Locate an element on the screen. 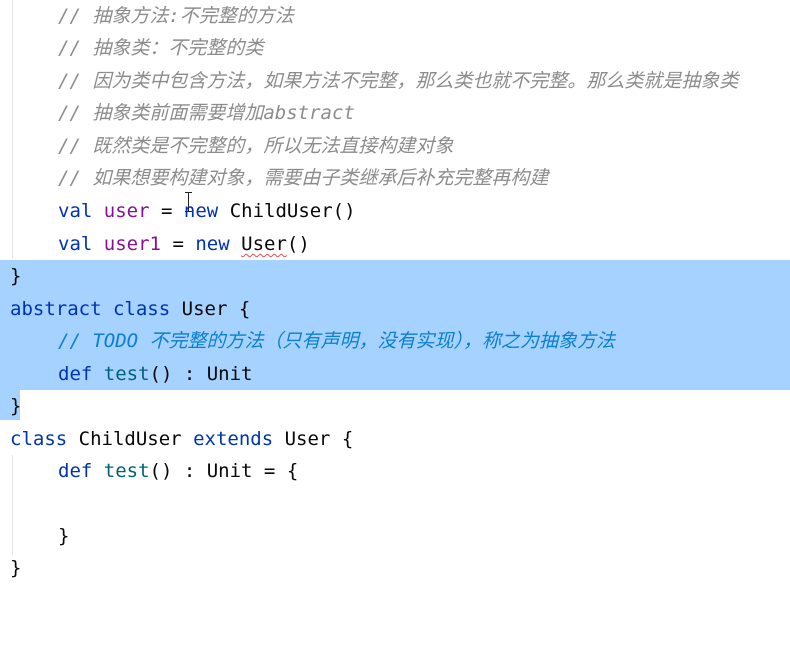 The image size is (790, 648). todo-tag: TODO is located at coordinates (115, 341).